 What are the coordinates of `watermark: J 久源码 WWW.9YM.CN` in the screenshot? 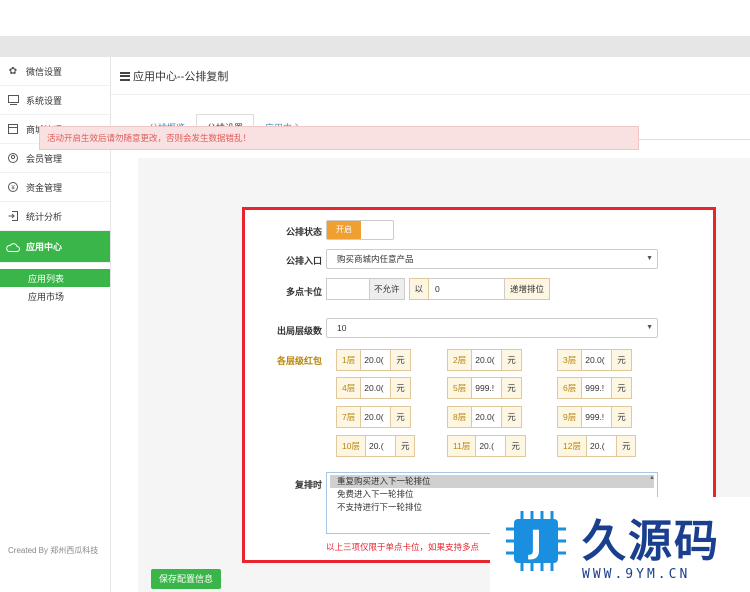 It's located at (620, 544).